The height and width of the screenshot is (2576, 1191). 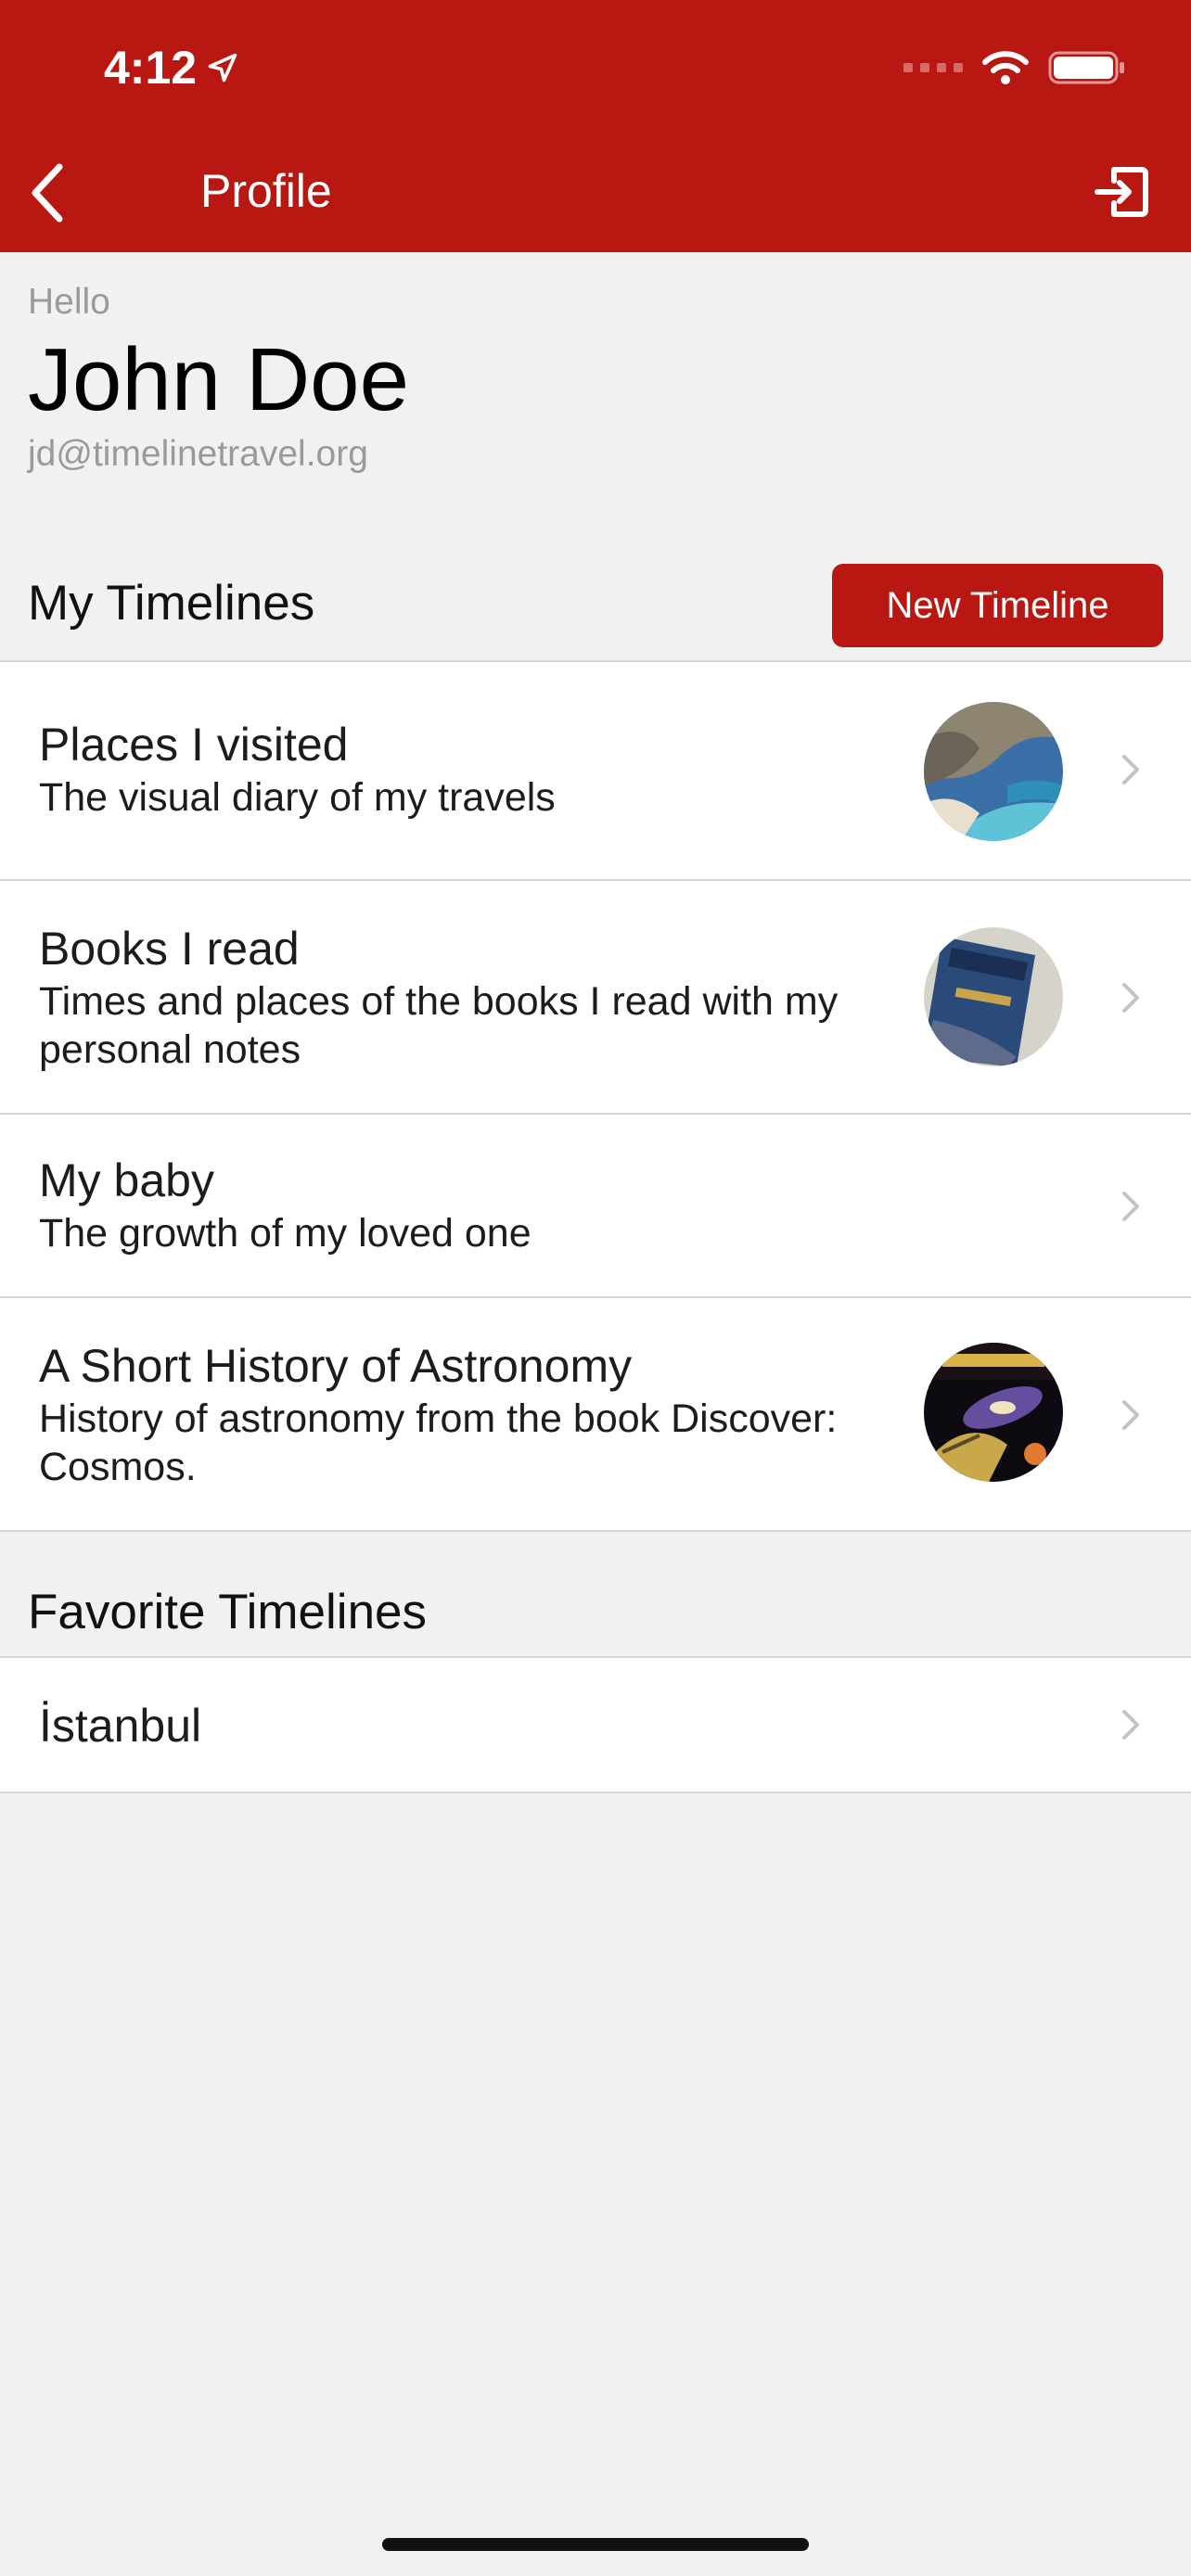 I want to click on logout-button, so click(x=1121, y=192).